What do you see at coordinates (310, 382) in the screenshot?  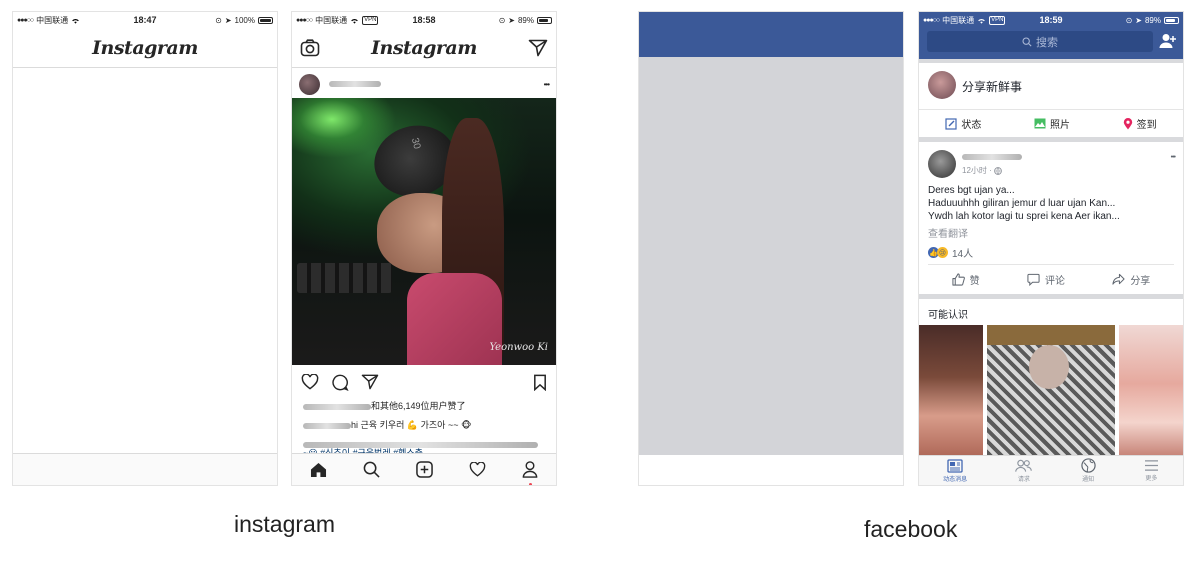 I see `heart-icon` at bounding box center [310, 382].